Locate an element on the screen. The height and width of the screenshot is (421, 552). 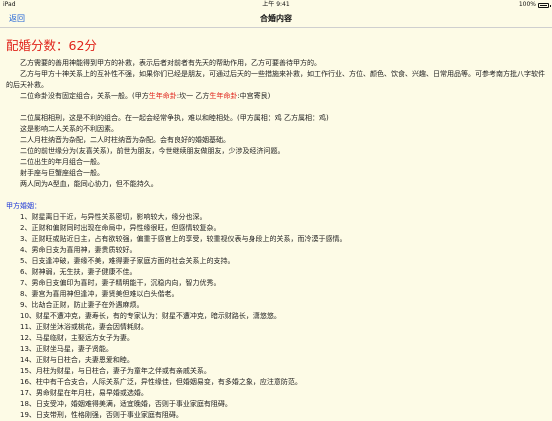
list-item: 11、正财坐沐浴或桃花，妻会因情耗财。 is located at coordinates (84, 327).